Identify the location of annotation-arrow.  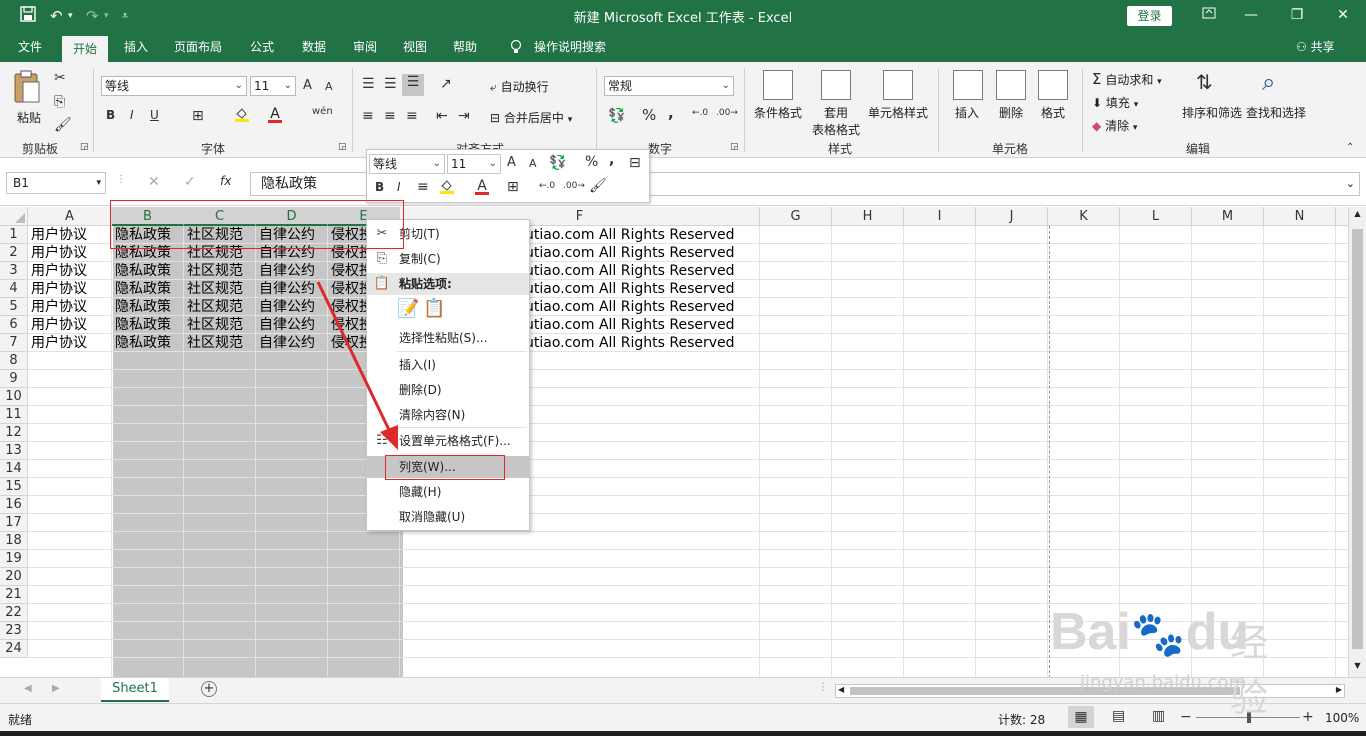
(357, 365).